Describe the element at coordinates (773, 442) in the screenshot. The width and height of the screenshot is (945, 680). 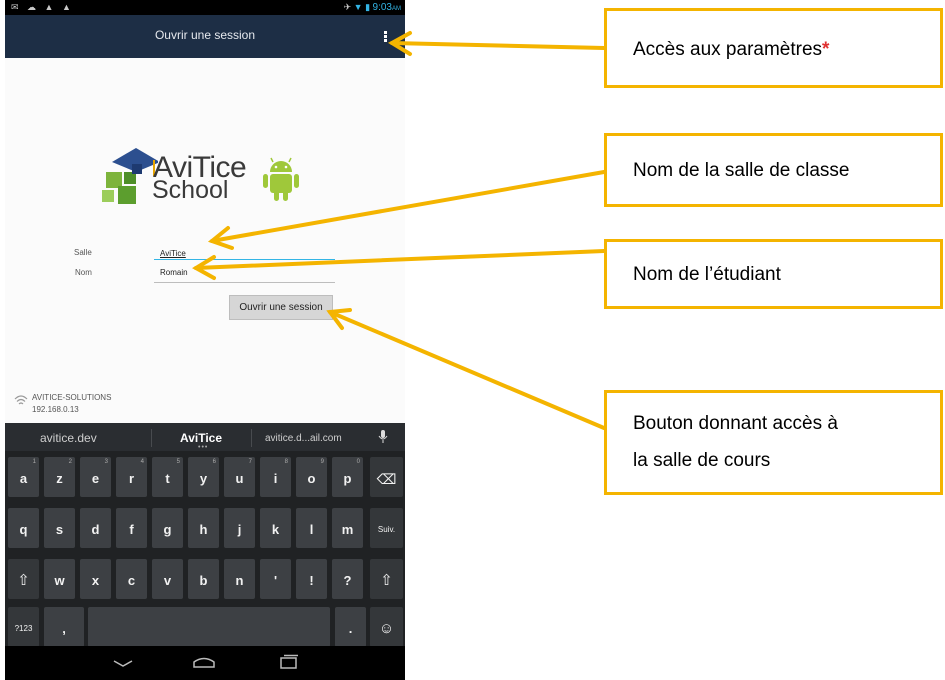
I see `callout-button: Bouton donnant accès à la salle de cours` at that location.